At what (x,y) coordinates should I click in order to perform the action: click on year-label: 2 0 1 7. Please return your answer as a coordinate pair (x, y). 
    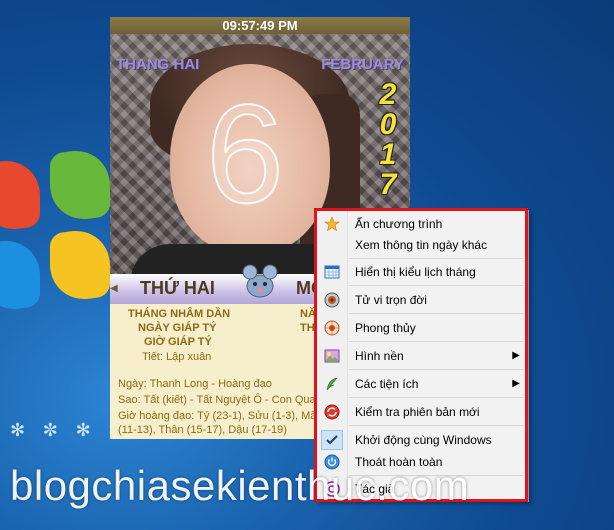
    Looking at the image, I should click on (388, 140).